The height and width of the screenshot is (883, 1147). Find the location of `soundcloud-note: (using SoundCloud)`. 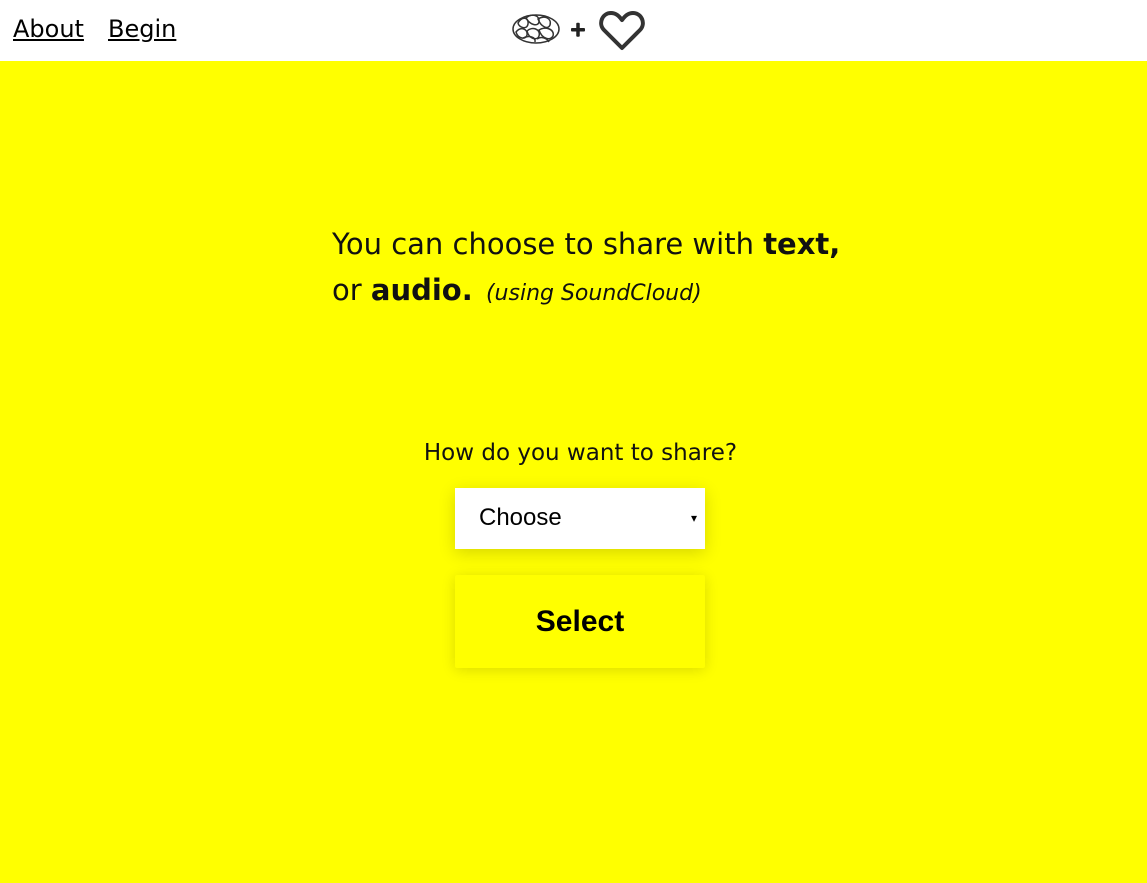

soundcloud-note: (using SoundCloud) is located at coordinates (593, 293).